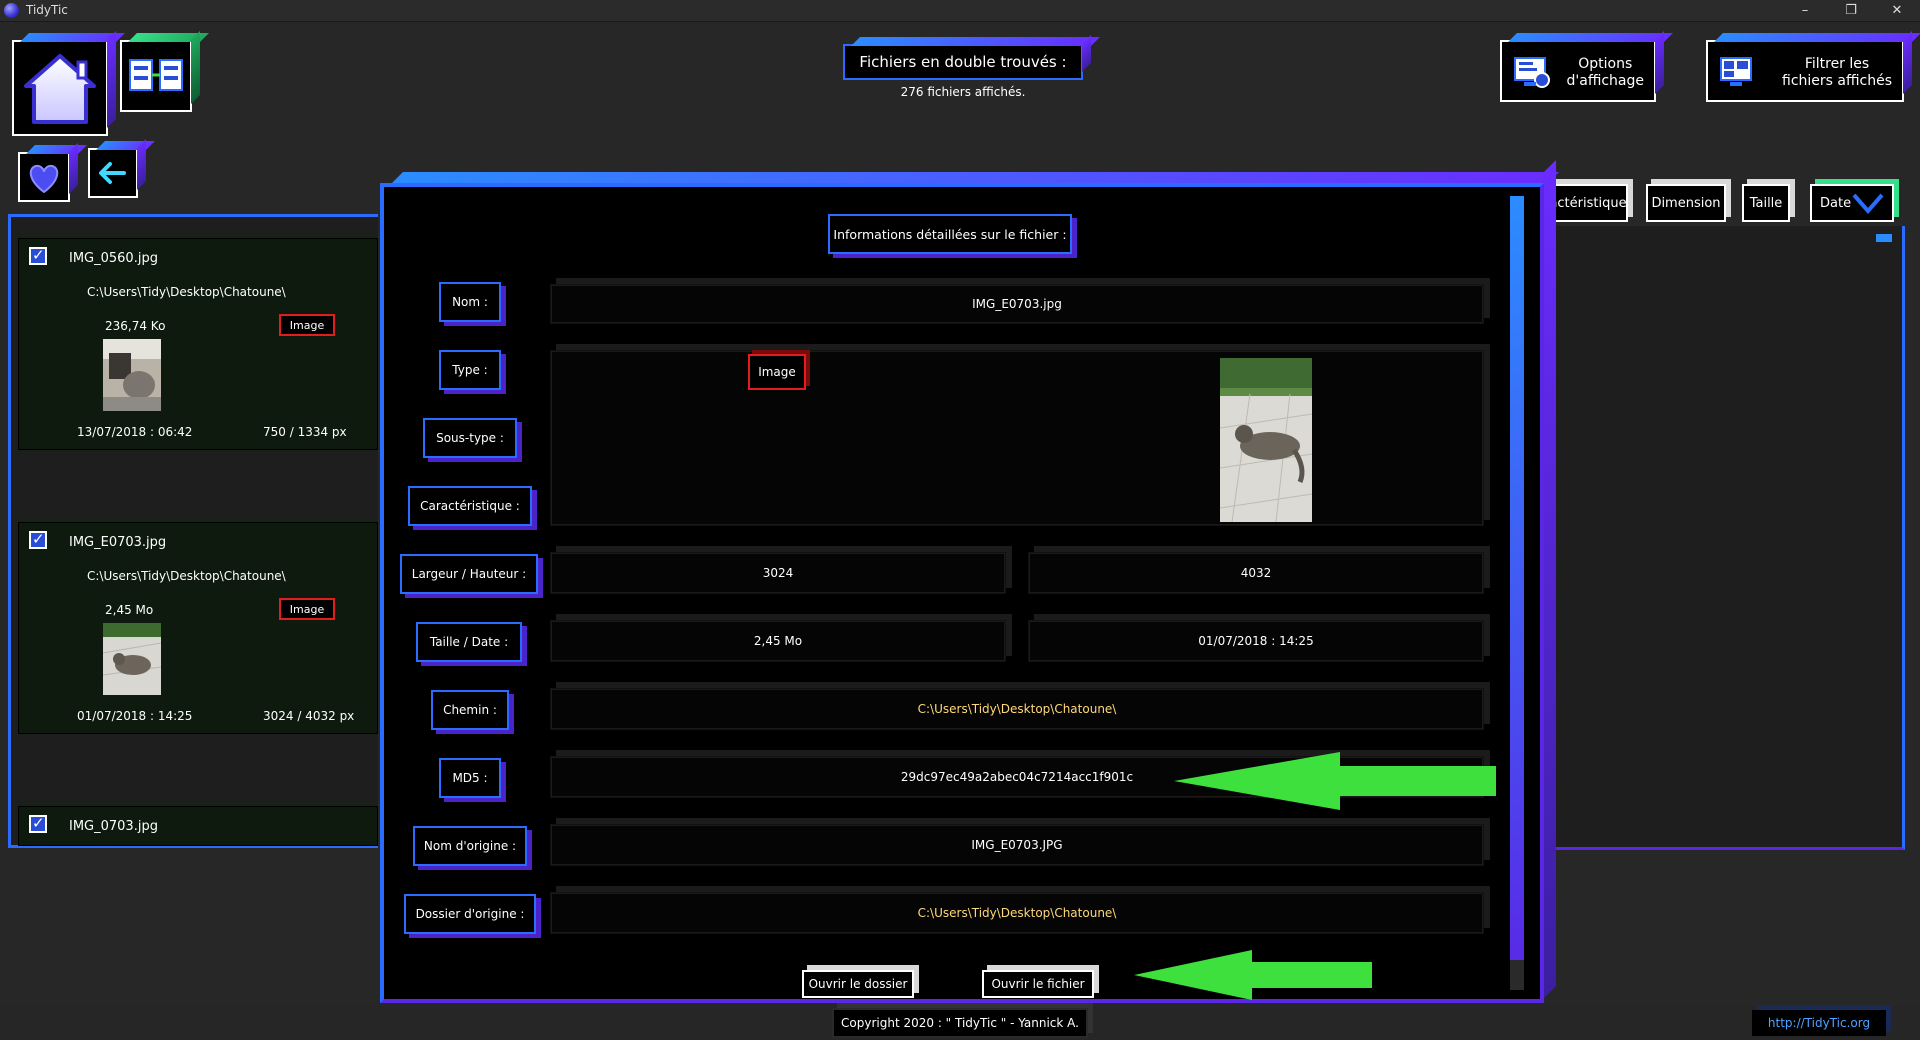 The image size is (1920, 1040). Describe the element at coordinates (1335, 781) in the screenshot. I see `annotation-arrow-md5` at that location.